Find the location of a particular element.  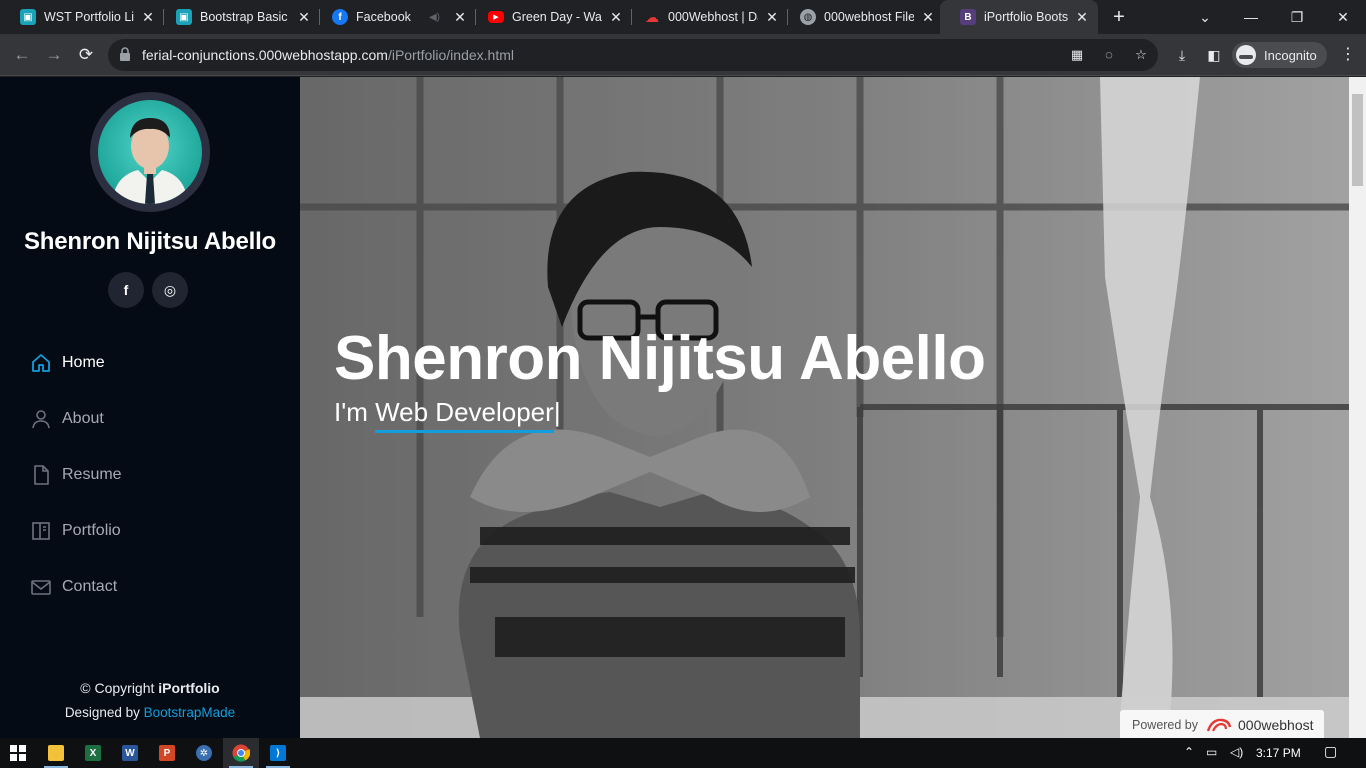

badge-brand: 000webhost is located at coordinates (1276, 725).